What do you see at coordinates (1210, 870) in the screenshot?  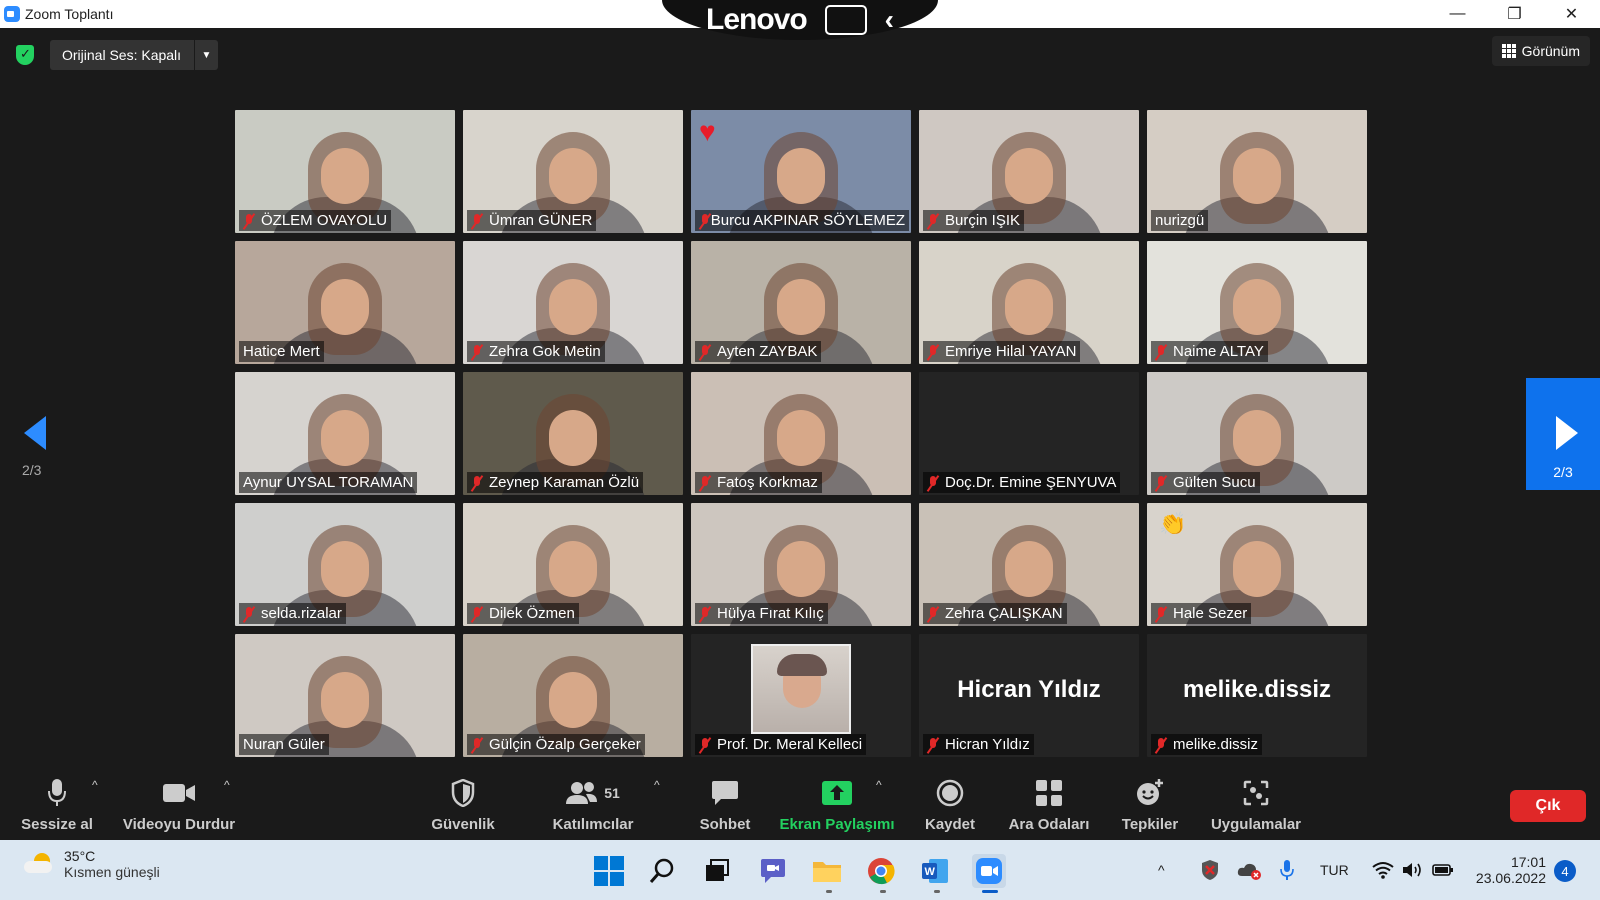 I see `defender-icon` at bounding box center [1210, 870].